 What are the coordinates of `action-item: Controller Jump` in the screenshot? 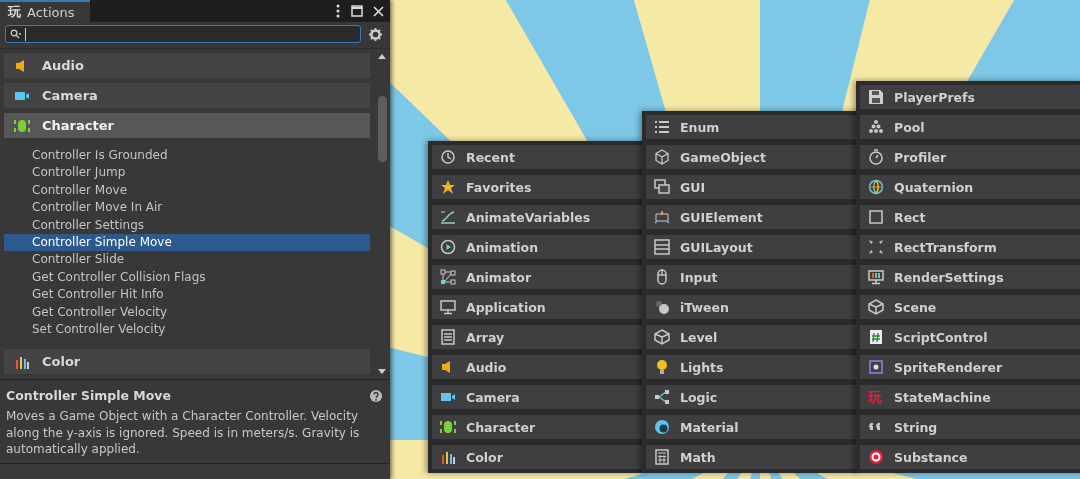 It's located at (187, 173).